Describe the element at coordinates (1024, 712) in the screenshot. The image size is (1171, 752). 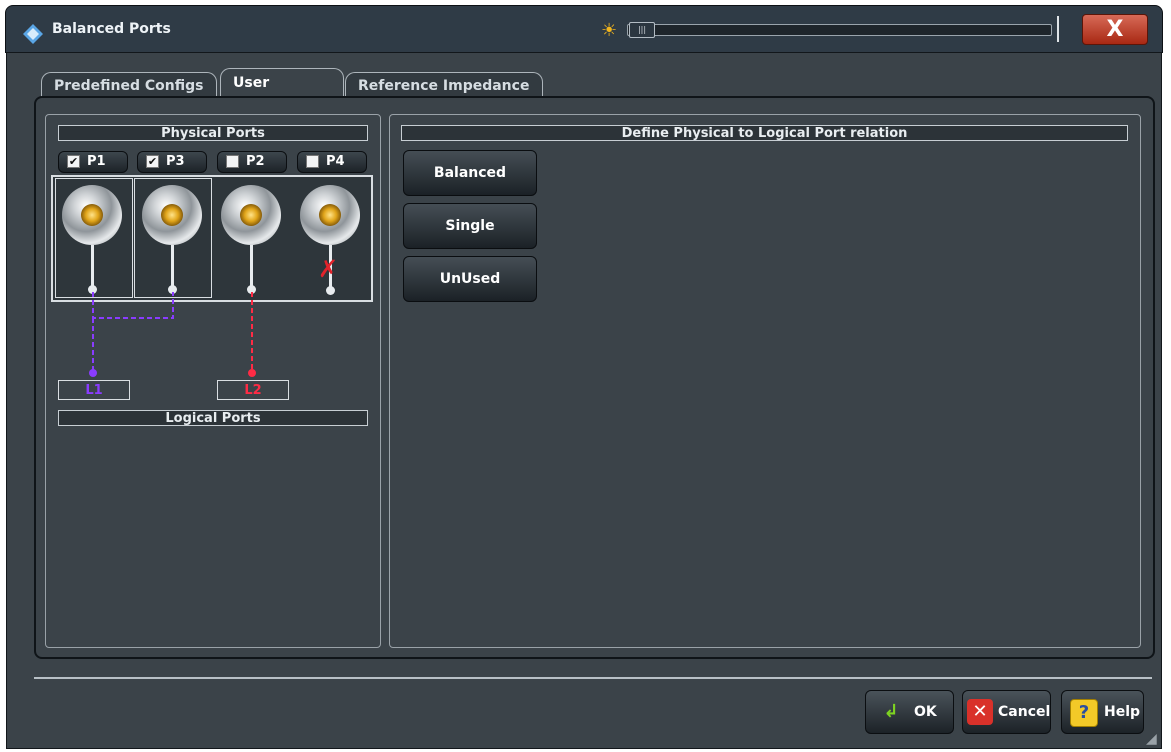
I see `cancel-label: Cancel` at that location.